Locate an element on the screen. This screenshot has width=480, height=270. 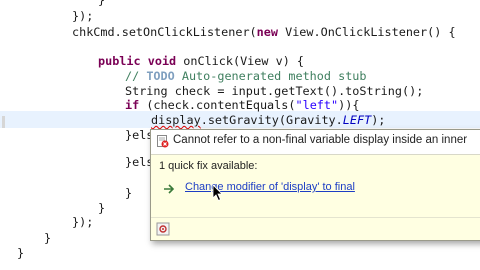
quick-fix-count: 1 quick fix available: is located at coordinates (208, 166).